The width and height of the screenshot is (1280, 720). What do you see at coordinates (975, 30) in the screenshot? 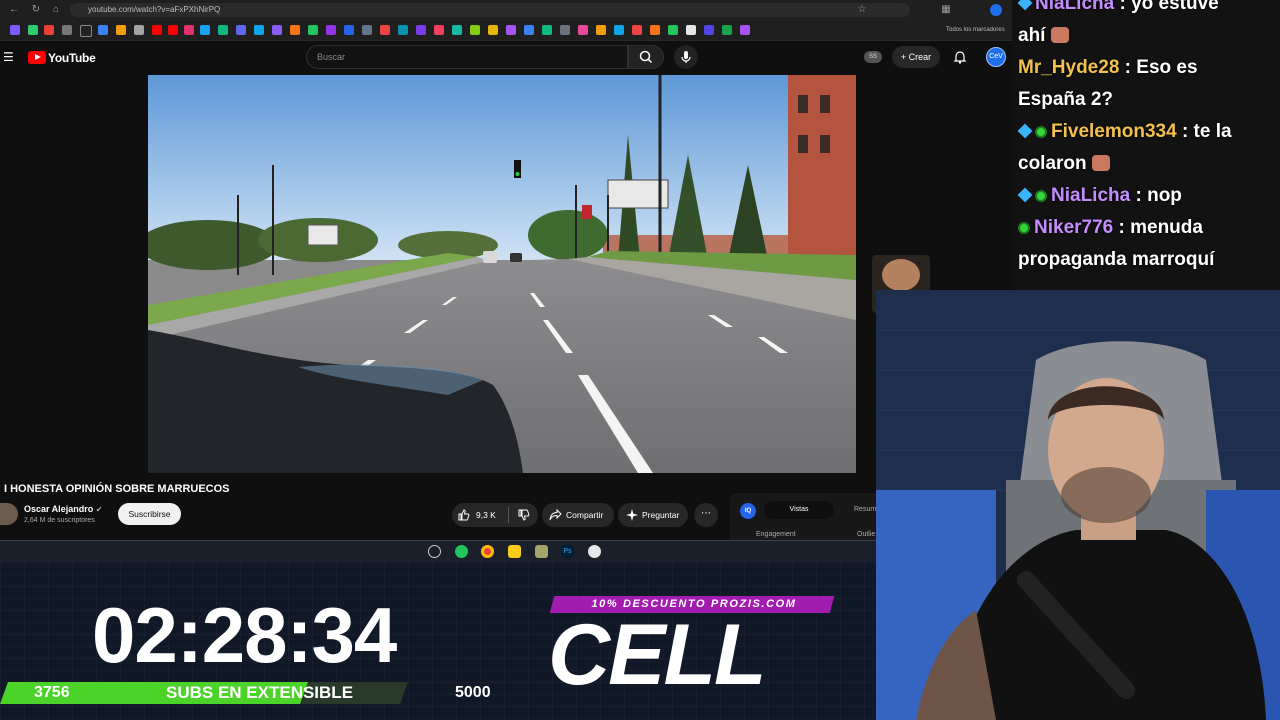
I see `all-bookmarks-link: Todos los marcadores` at bounding box center [975, 30].